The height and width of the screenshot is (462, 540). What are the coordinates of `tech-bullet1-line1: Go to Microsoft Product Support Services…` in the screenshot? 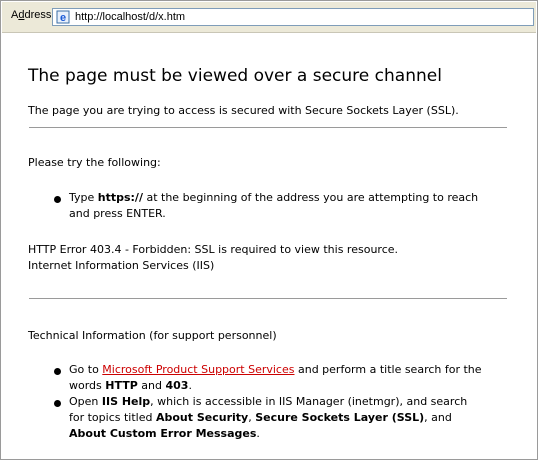 It's located at (275, 369).